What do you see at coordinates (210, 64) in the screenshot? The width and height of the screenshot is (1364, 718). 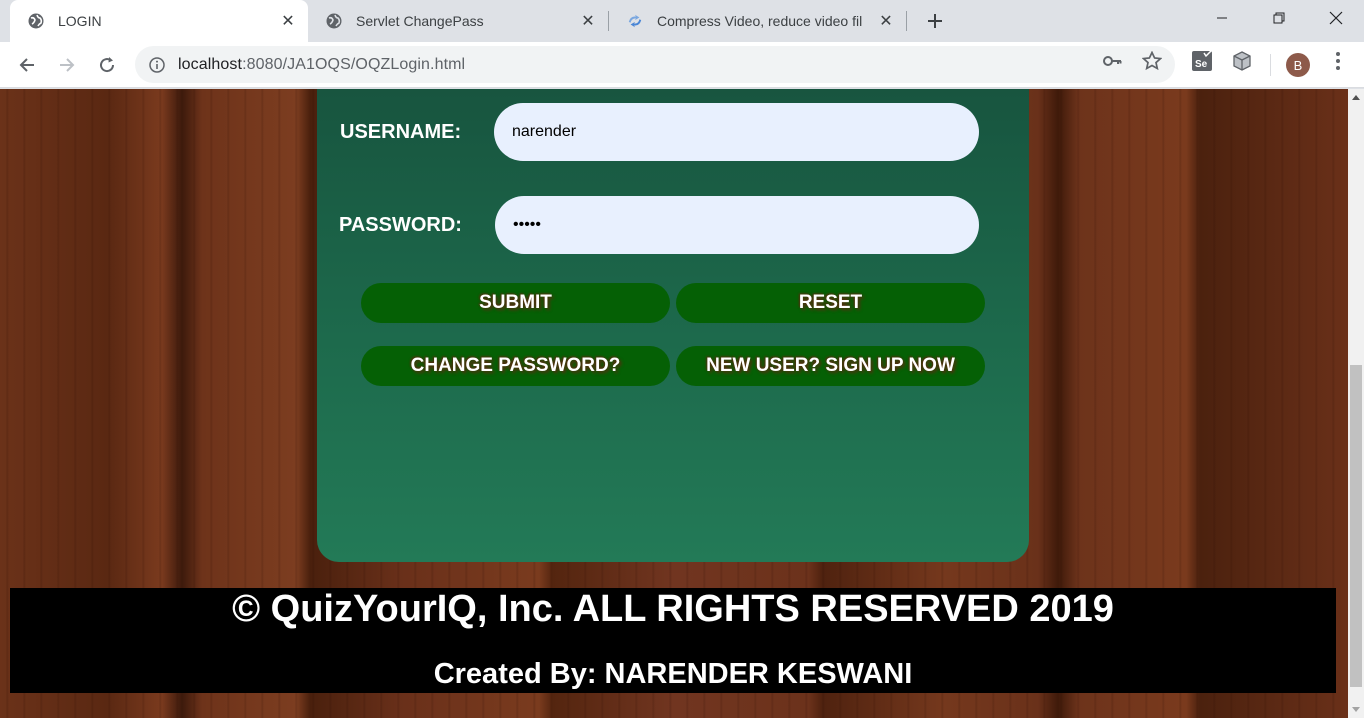 I see `url-host: localhost` at bounding box center [210, 64].